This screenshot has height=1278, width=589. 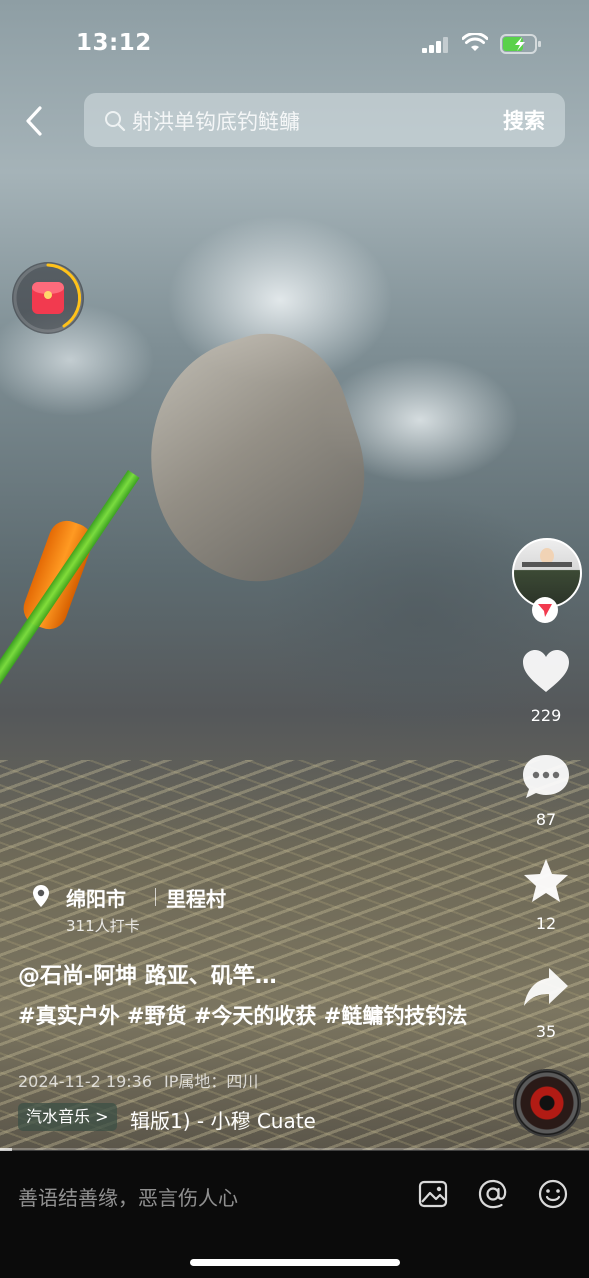 I want to click on follow-check-icon, so click(x=545, y=610).